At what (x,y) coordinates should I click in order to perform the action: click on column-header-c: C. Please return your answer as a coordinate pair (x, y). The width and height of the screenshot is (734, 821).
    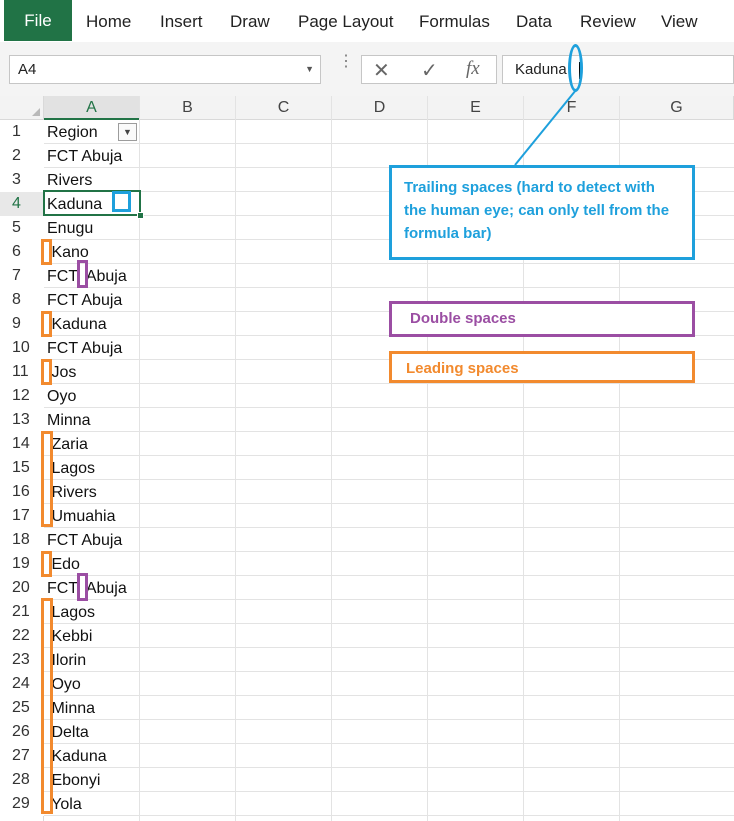
    Looking at the image, I should click on (284, 108).